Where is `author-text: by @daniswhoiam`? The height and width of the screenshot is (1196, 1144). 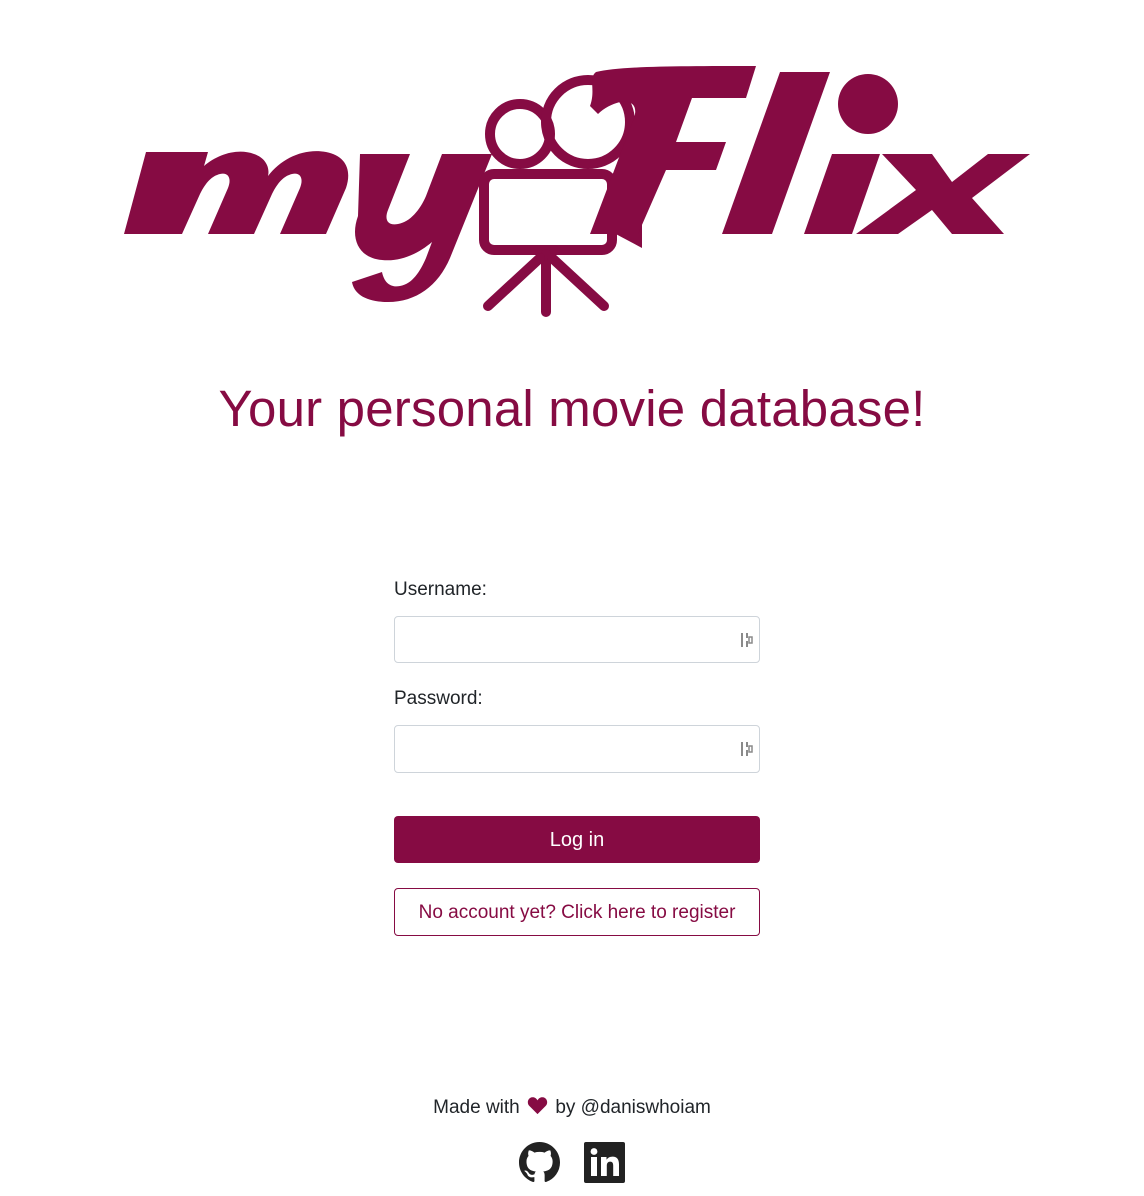 author-text: by @daniswhoiam is located at coordinates (633, 1107).